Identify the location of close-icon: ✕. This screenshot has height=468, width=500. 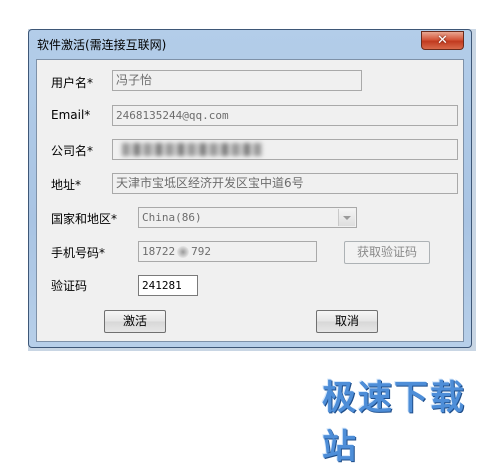
(442, 40).